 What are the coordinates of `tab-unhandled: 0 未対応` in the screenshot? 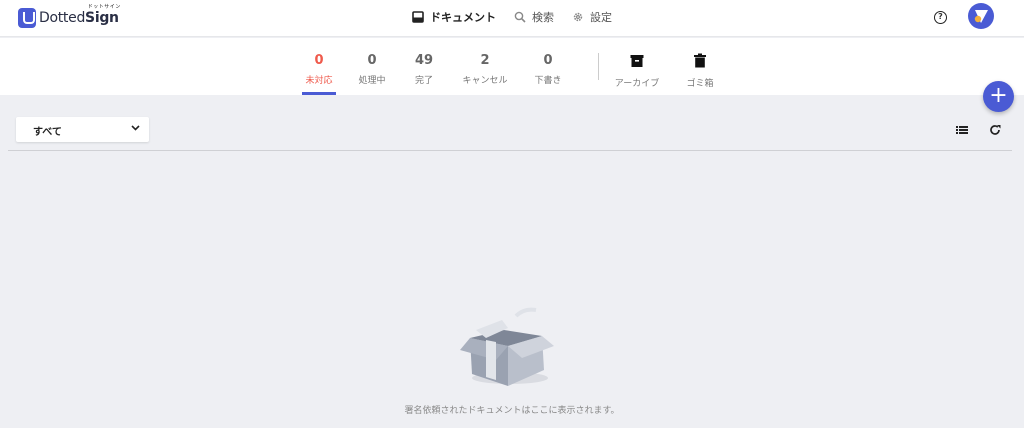 It's located at (319, 66).